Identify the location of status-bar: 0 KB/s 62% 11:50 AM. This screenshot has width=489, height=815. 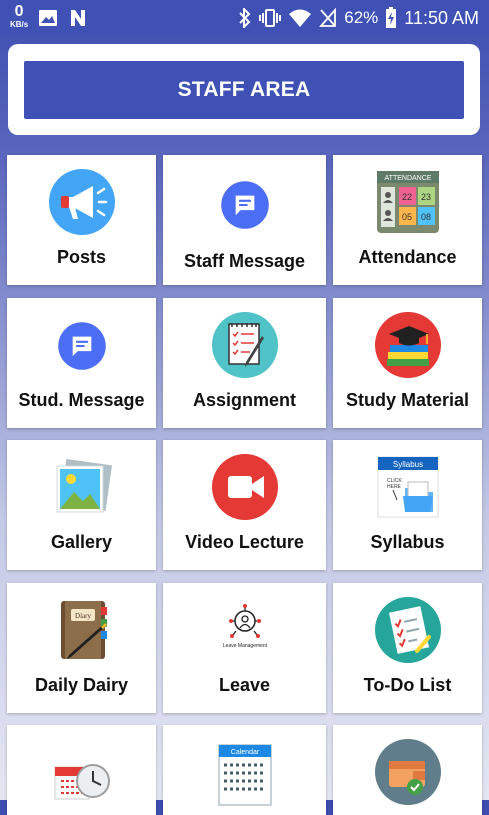
(244, 17).